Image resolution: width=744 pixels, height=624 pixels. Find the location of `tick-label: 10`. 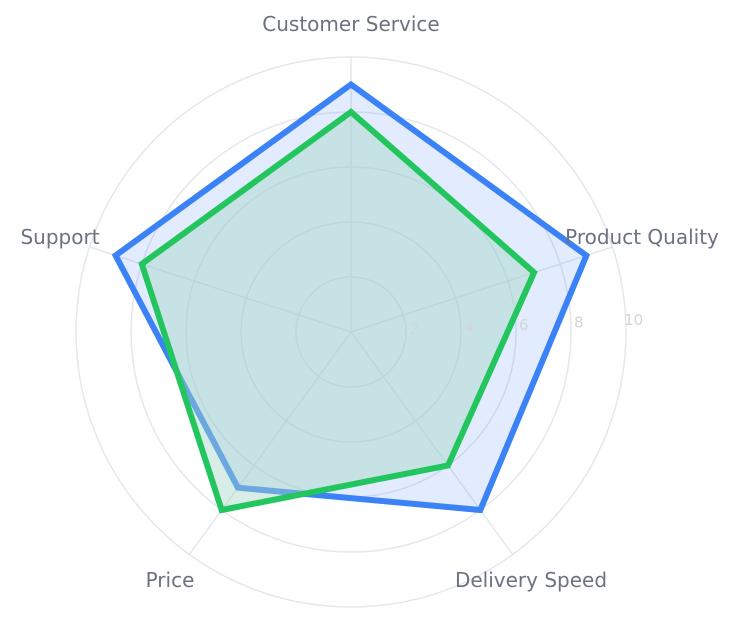

tick-label: 10 is located at coordinates (633, 320).